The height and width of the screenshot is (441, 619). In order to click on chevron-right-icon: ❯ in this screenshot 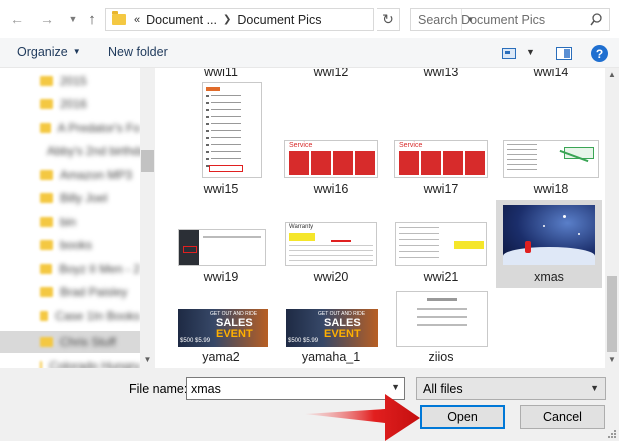, I will do `click(227, 19)`.